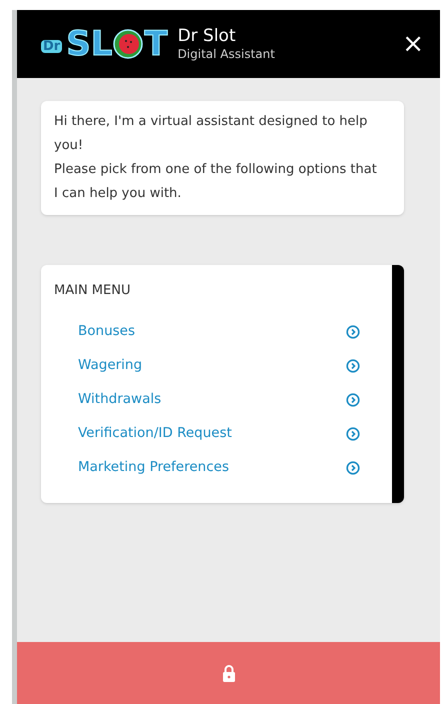 This screenshot has width=444, height=704. Describe the element at coordinates (216, 467) in the screenshot. I see `menu-item: Marketing Preferences` at that location.